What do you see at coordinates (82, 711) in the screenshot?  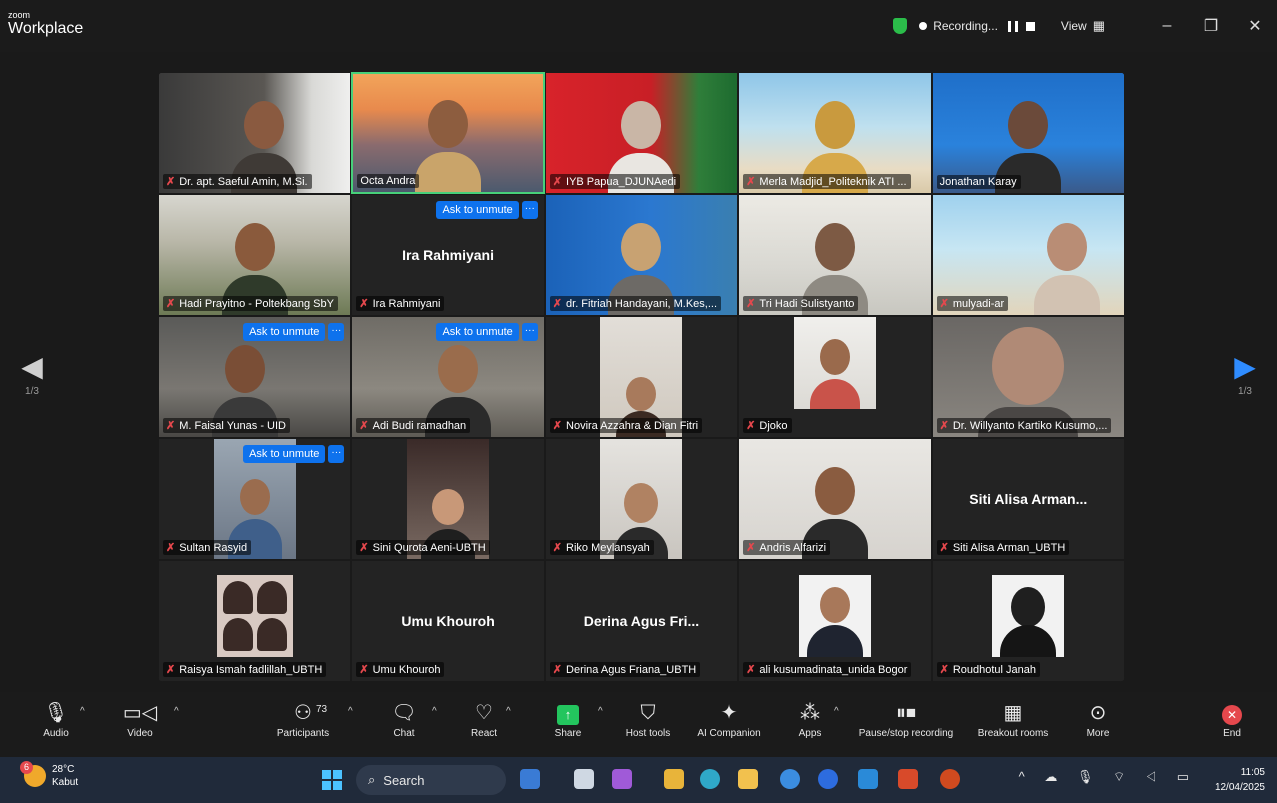 I see `audio-options-chevron-icon: ^` at bounding box center [82, 711].